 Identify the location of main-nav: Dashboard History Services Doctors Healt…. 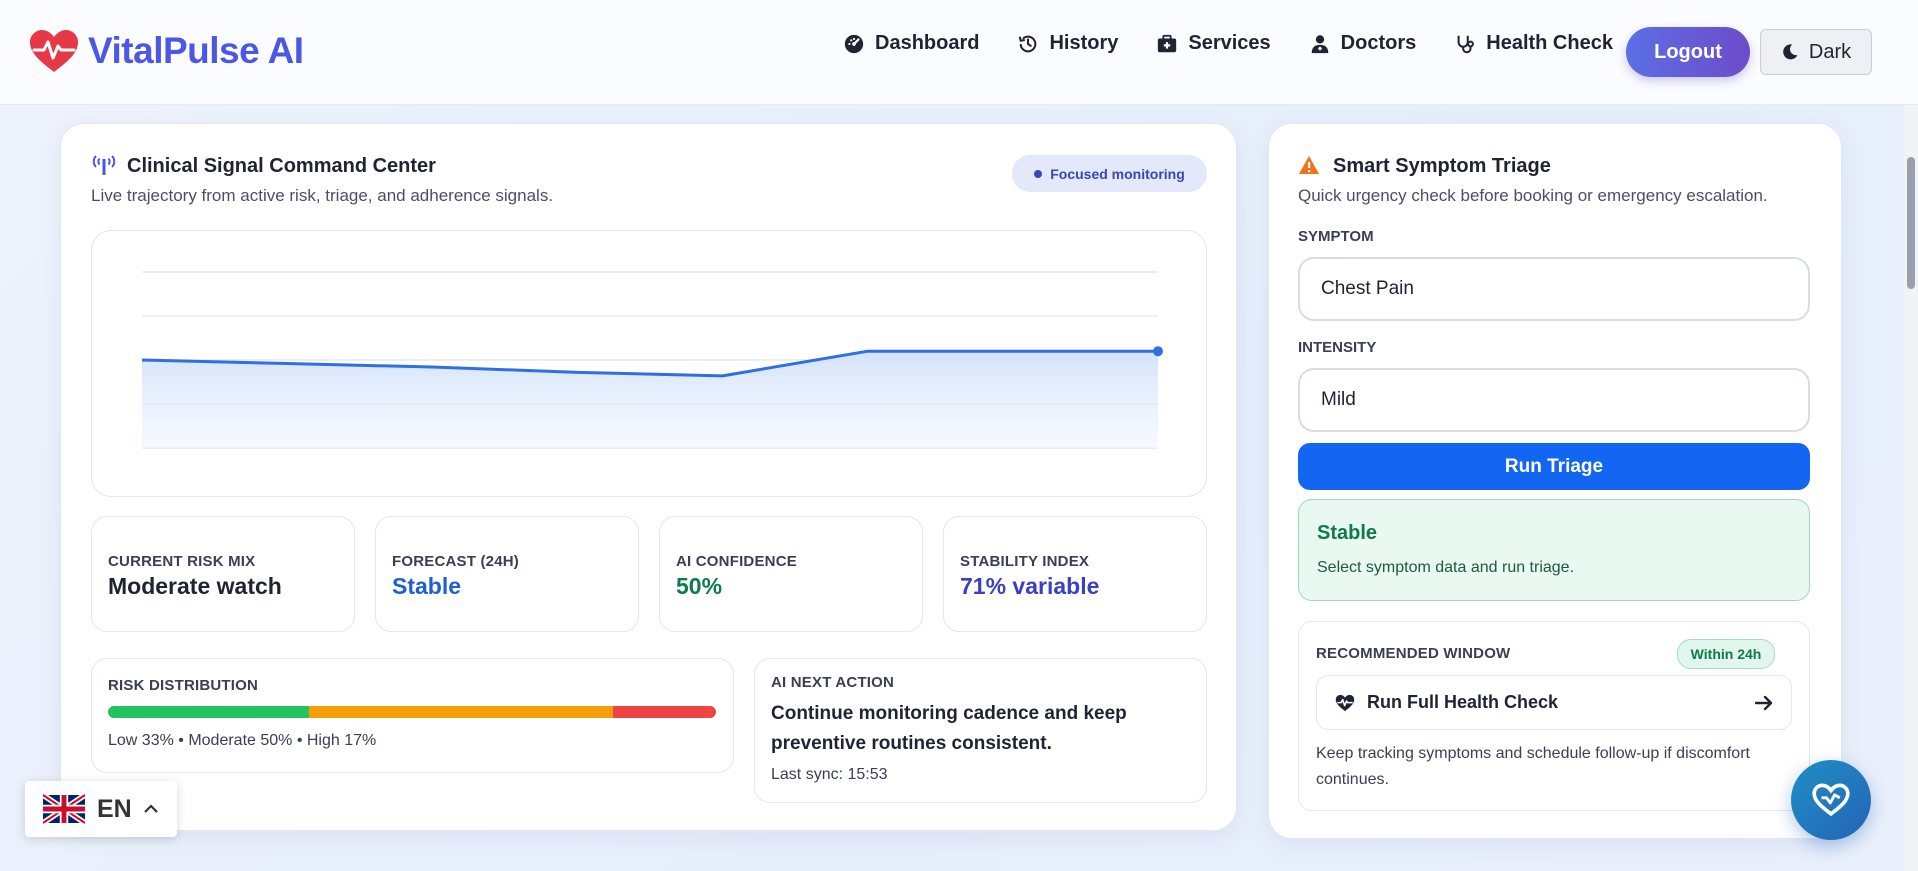
(1228, 43).